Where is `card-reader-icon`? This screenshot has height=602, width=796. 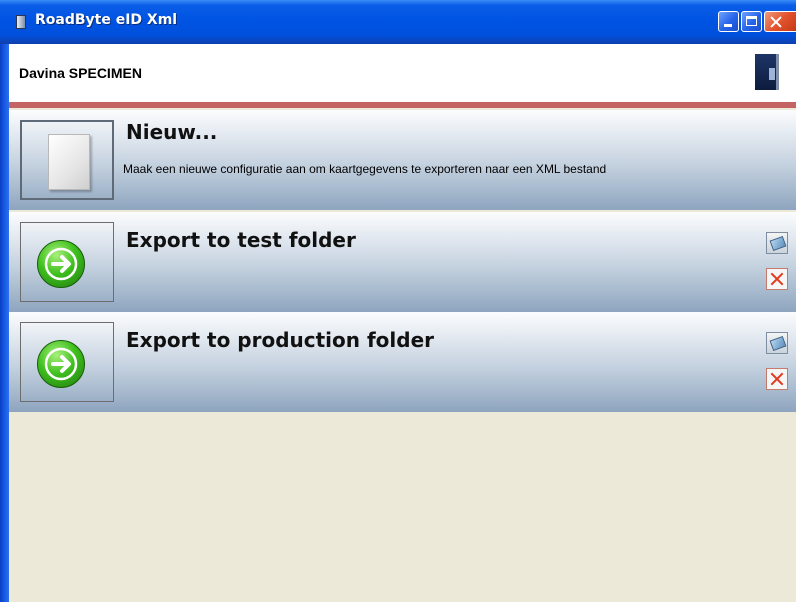
card-reader-icon is located at coordinates (767, 72).